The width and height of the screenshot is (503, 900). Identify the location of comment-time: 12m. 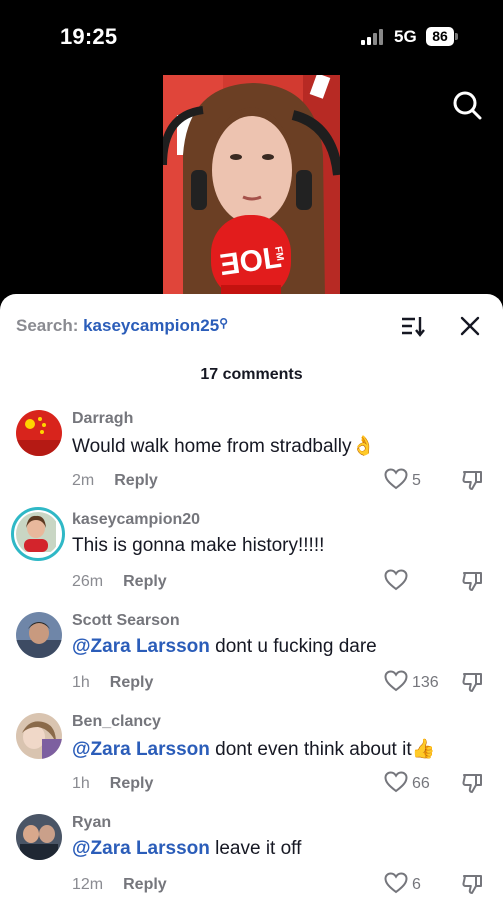
(88, 884).